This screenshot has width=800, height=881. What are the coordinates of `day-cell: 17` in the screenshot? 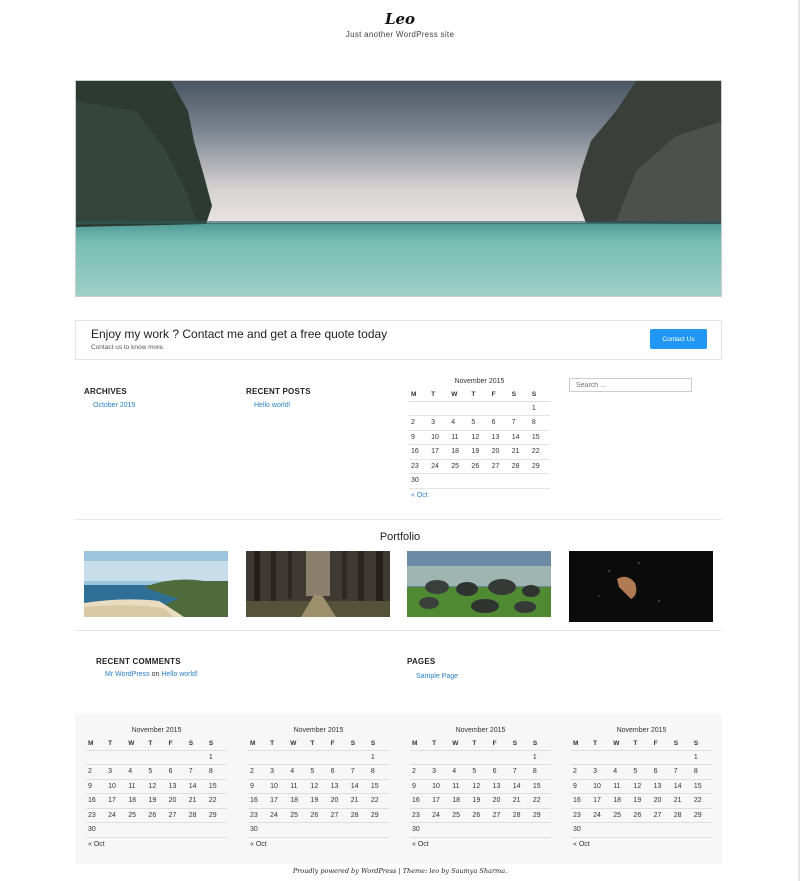 It's located at (278, 801).